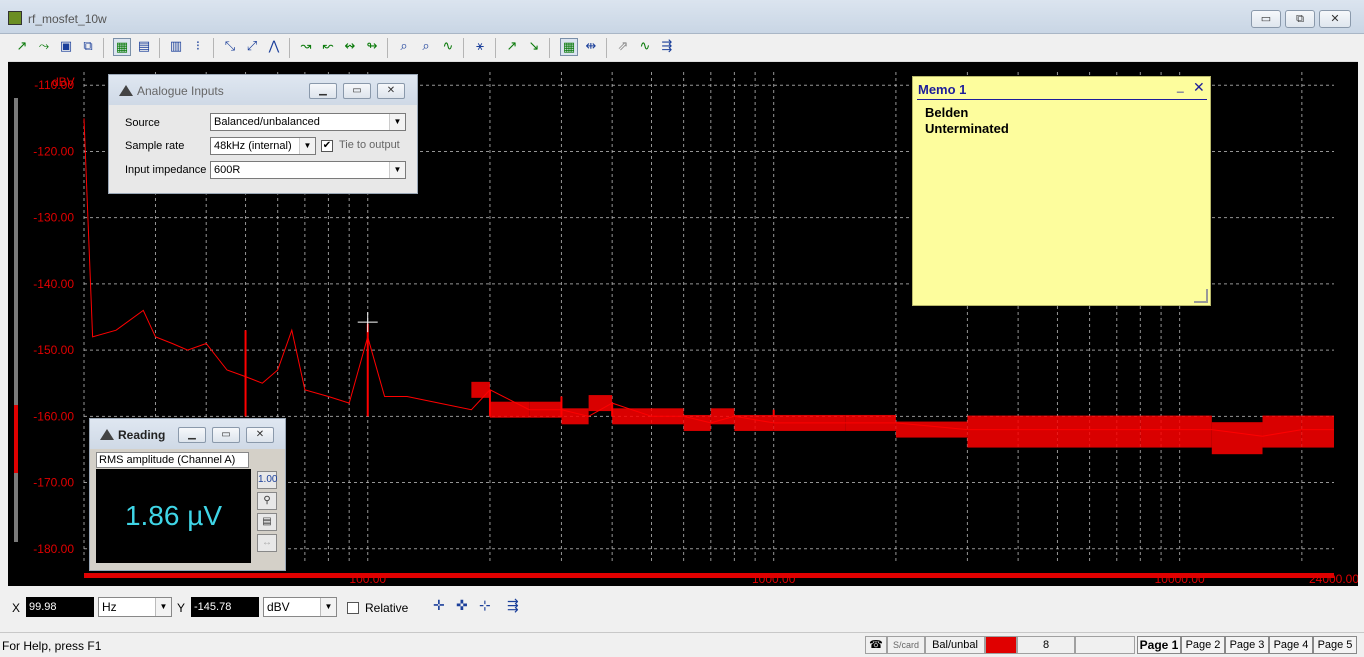  I want to click on sample-rate-value: 48kHz (internal), so click(253, 146).